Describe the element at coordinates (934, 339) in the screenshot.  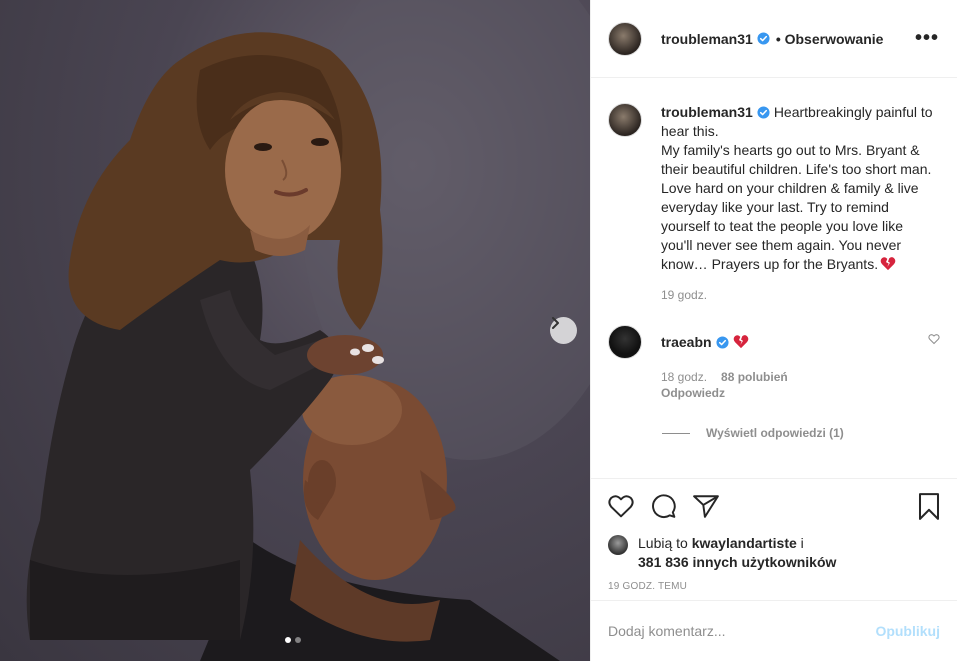
I see `comment-like-heart-icon` at that location.